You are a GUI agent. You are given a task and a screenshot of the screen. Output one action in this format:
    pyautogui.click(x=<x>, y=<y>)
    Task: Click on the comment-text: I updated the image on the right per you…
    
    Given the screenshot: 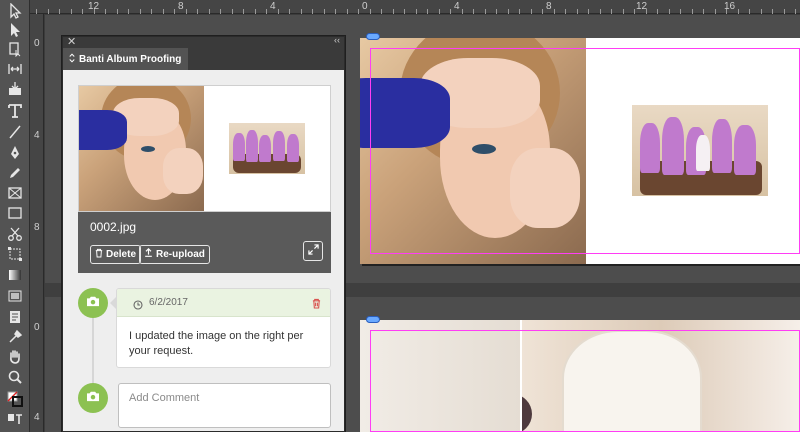 What is the action you would take?
    pyautogui.click(x=216, y=343)
    